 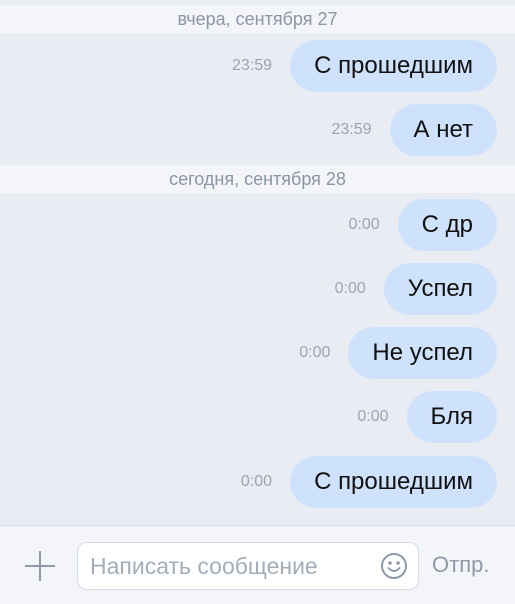 What do you see at coordinates (460, 565) in the screenshot?
I see `send-button: Отпр.` at bounding box center [460, 565].